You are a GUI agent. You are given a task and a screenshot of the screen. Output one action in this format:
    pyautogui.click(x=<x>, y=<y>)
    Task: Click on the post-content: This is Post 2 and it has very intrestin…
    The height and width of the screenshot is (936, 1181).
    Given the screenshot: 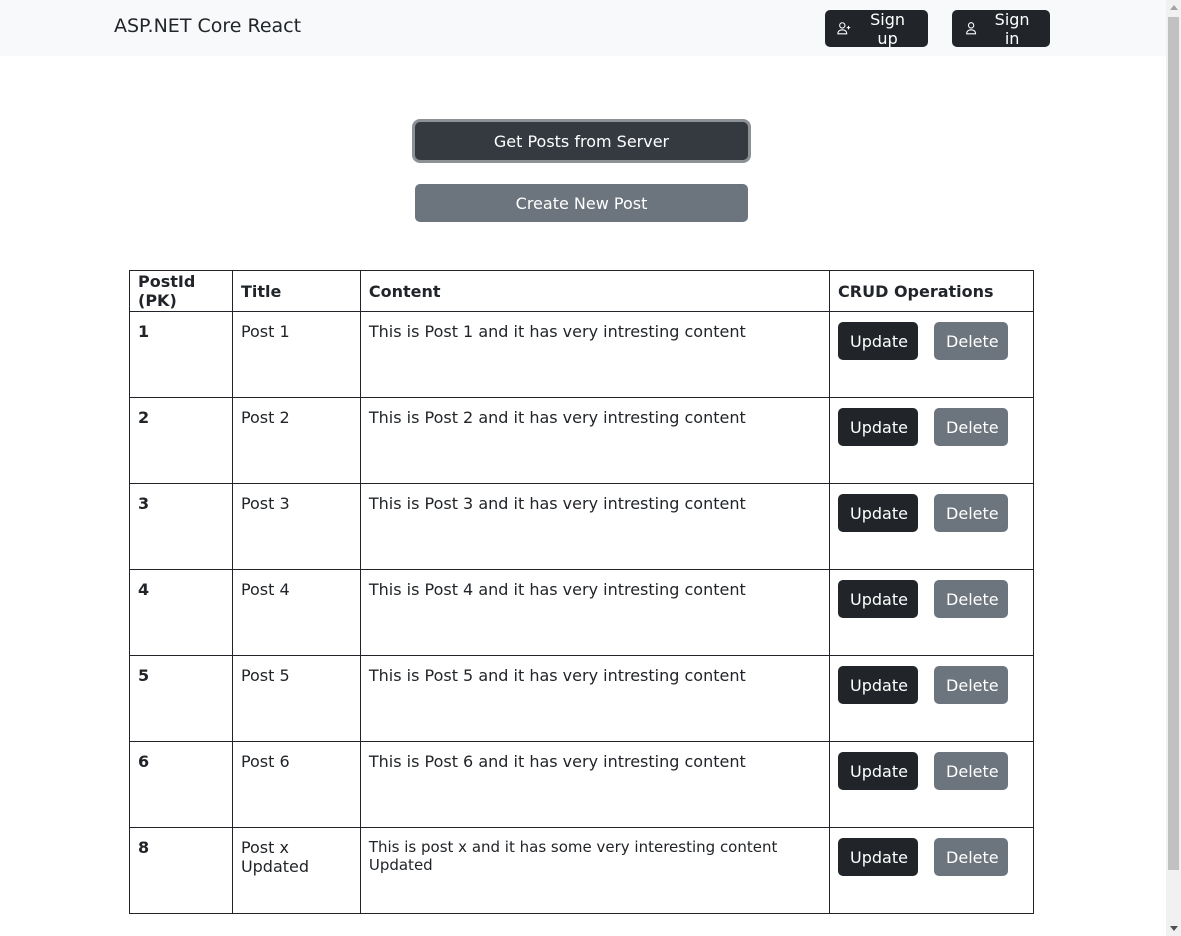 What is the action you would take?
    pyautogui.click(x=595, y=440)
    